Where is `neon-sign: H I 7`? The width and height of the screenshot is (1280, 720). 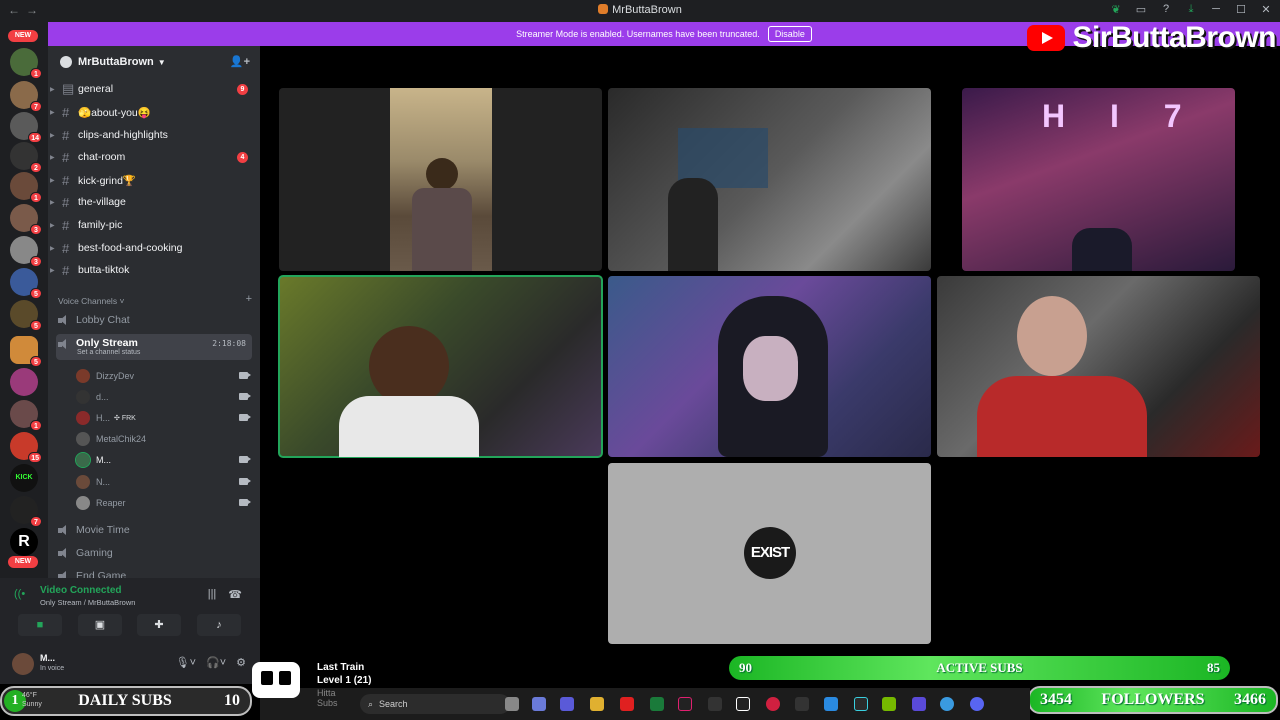 neon-sign: H I 7 is located at coordinates (1121, 116).